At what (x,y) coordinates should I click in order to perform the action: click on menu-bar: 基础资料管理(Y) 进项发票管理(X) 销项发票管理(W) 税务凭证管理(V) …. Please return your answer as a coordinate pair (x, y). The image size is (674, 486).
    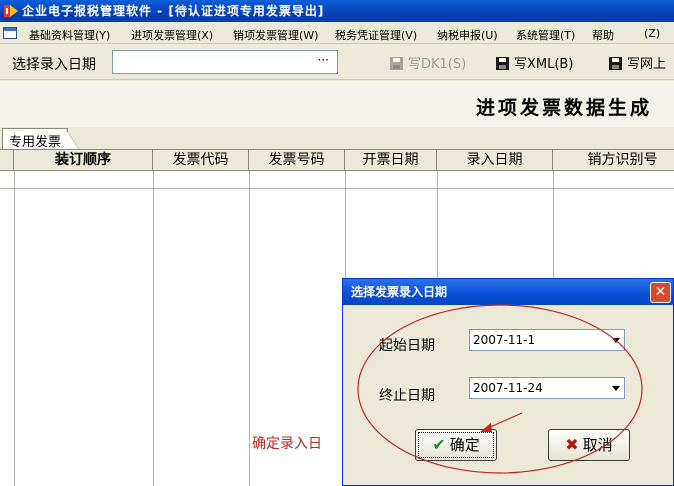
    Looking at the image, I should click on (337, 33).